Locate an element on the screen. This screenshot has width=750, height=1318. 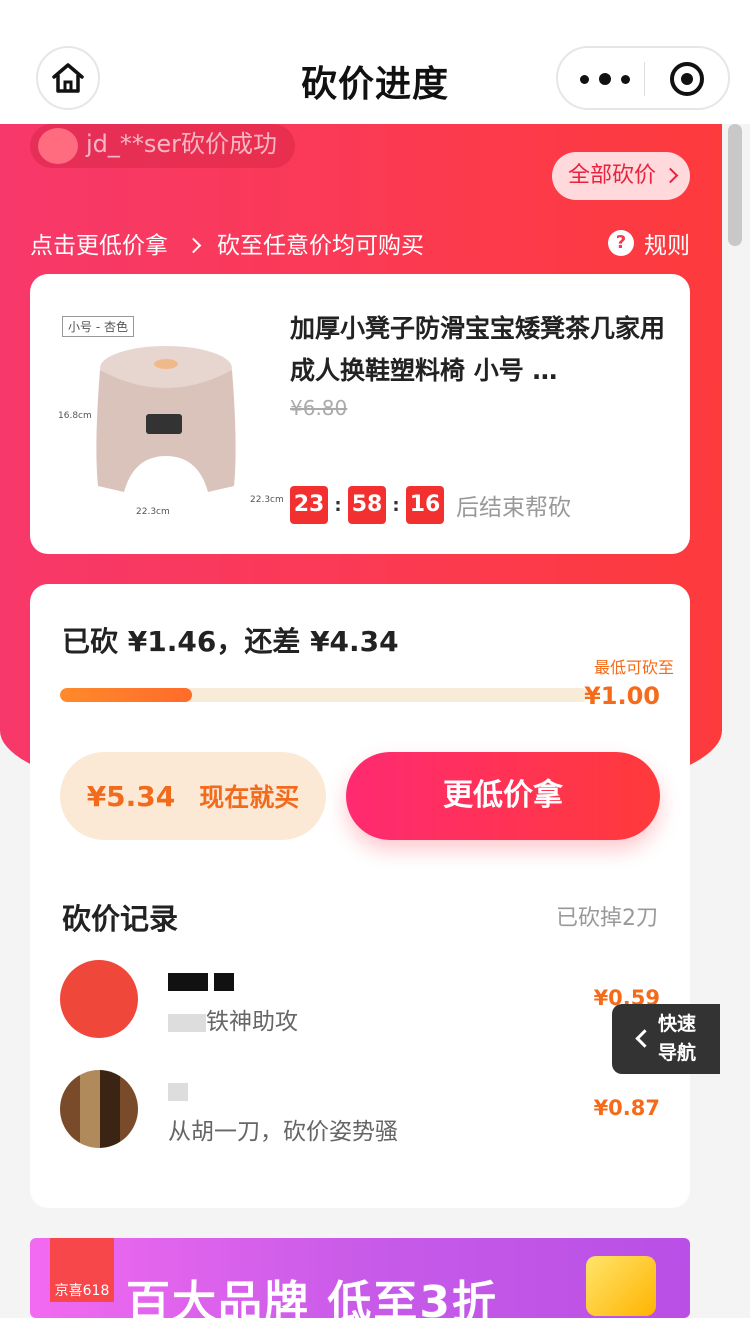
quick-nav-line2: 导航 is located at coordinates (677, 1053).